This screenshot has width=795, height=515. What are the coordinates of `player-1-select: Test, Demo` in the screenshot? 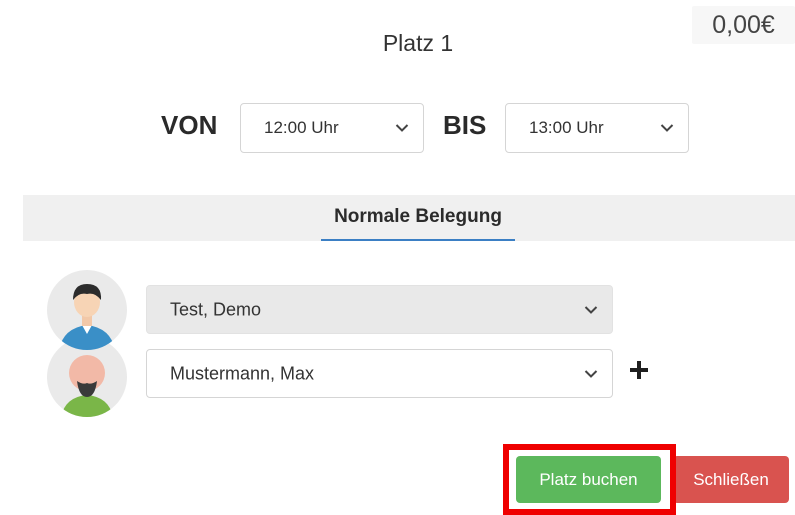 It's located at (379, 309).